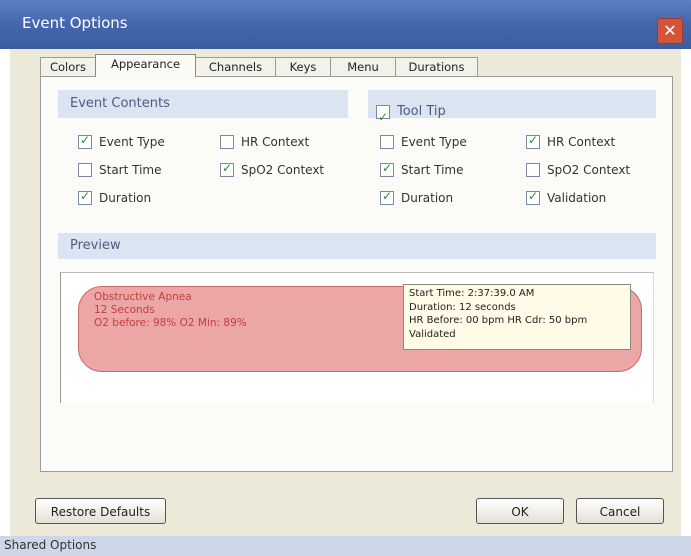  What do you see at coordinates (235, 66) in the screenshot?
I see `tab-channels: Channels` at bounding box center [235, 66].